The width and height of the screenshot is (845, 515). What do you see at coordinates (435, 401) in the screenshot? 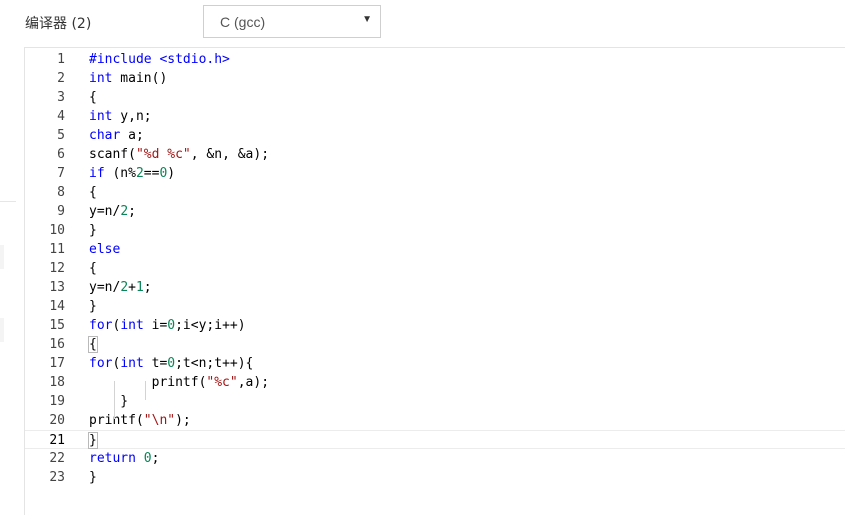
I see `code-line: 19 }` at bounding box center [435, 401].